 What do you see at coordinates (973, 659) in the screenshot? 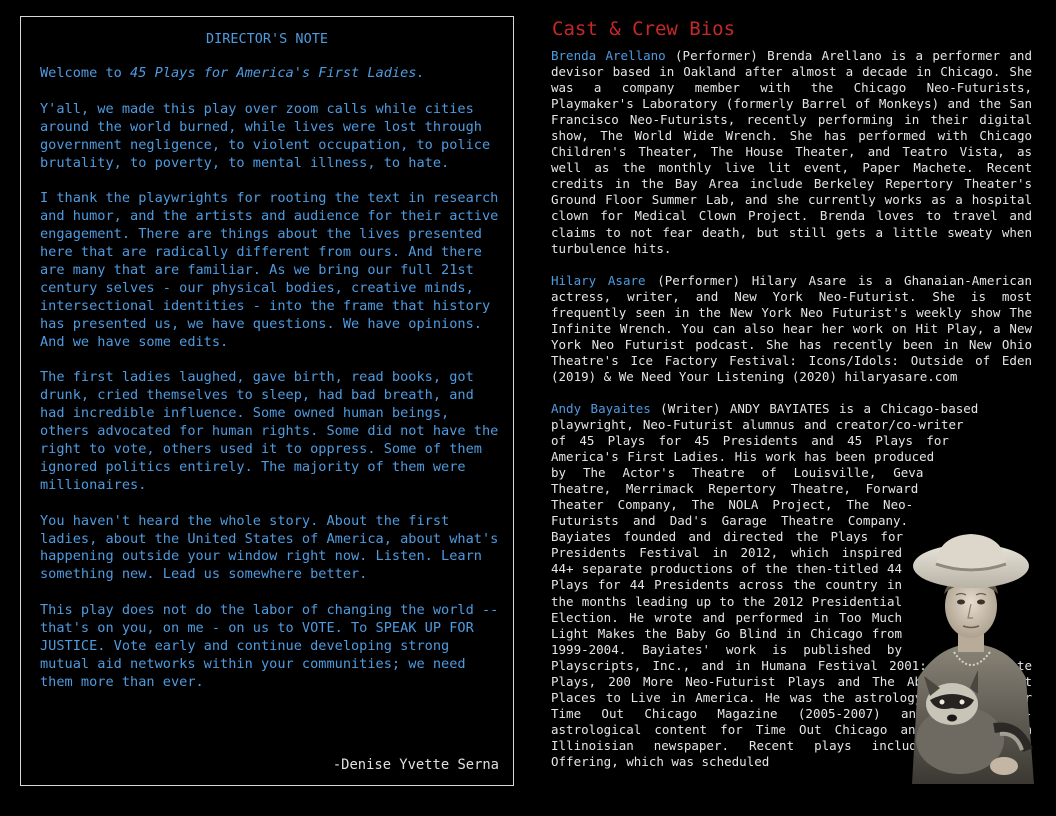
I see `vintage-woman-with-raccoon-photo` at bounding box center [973, 659].